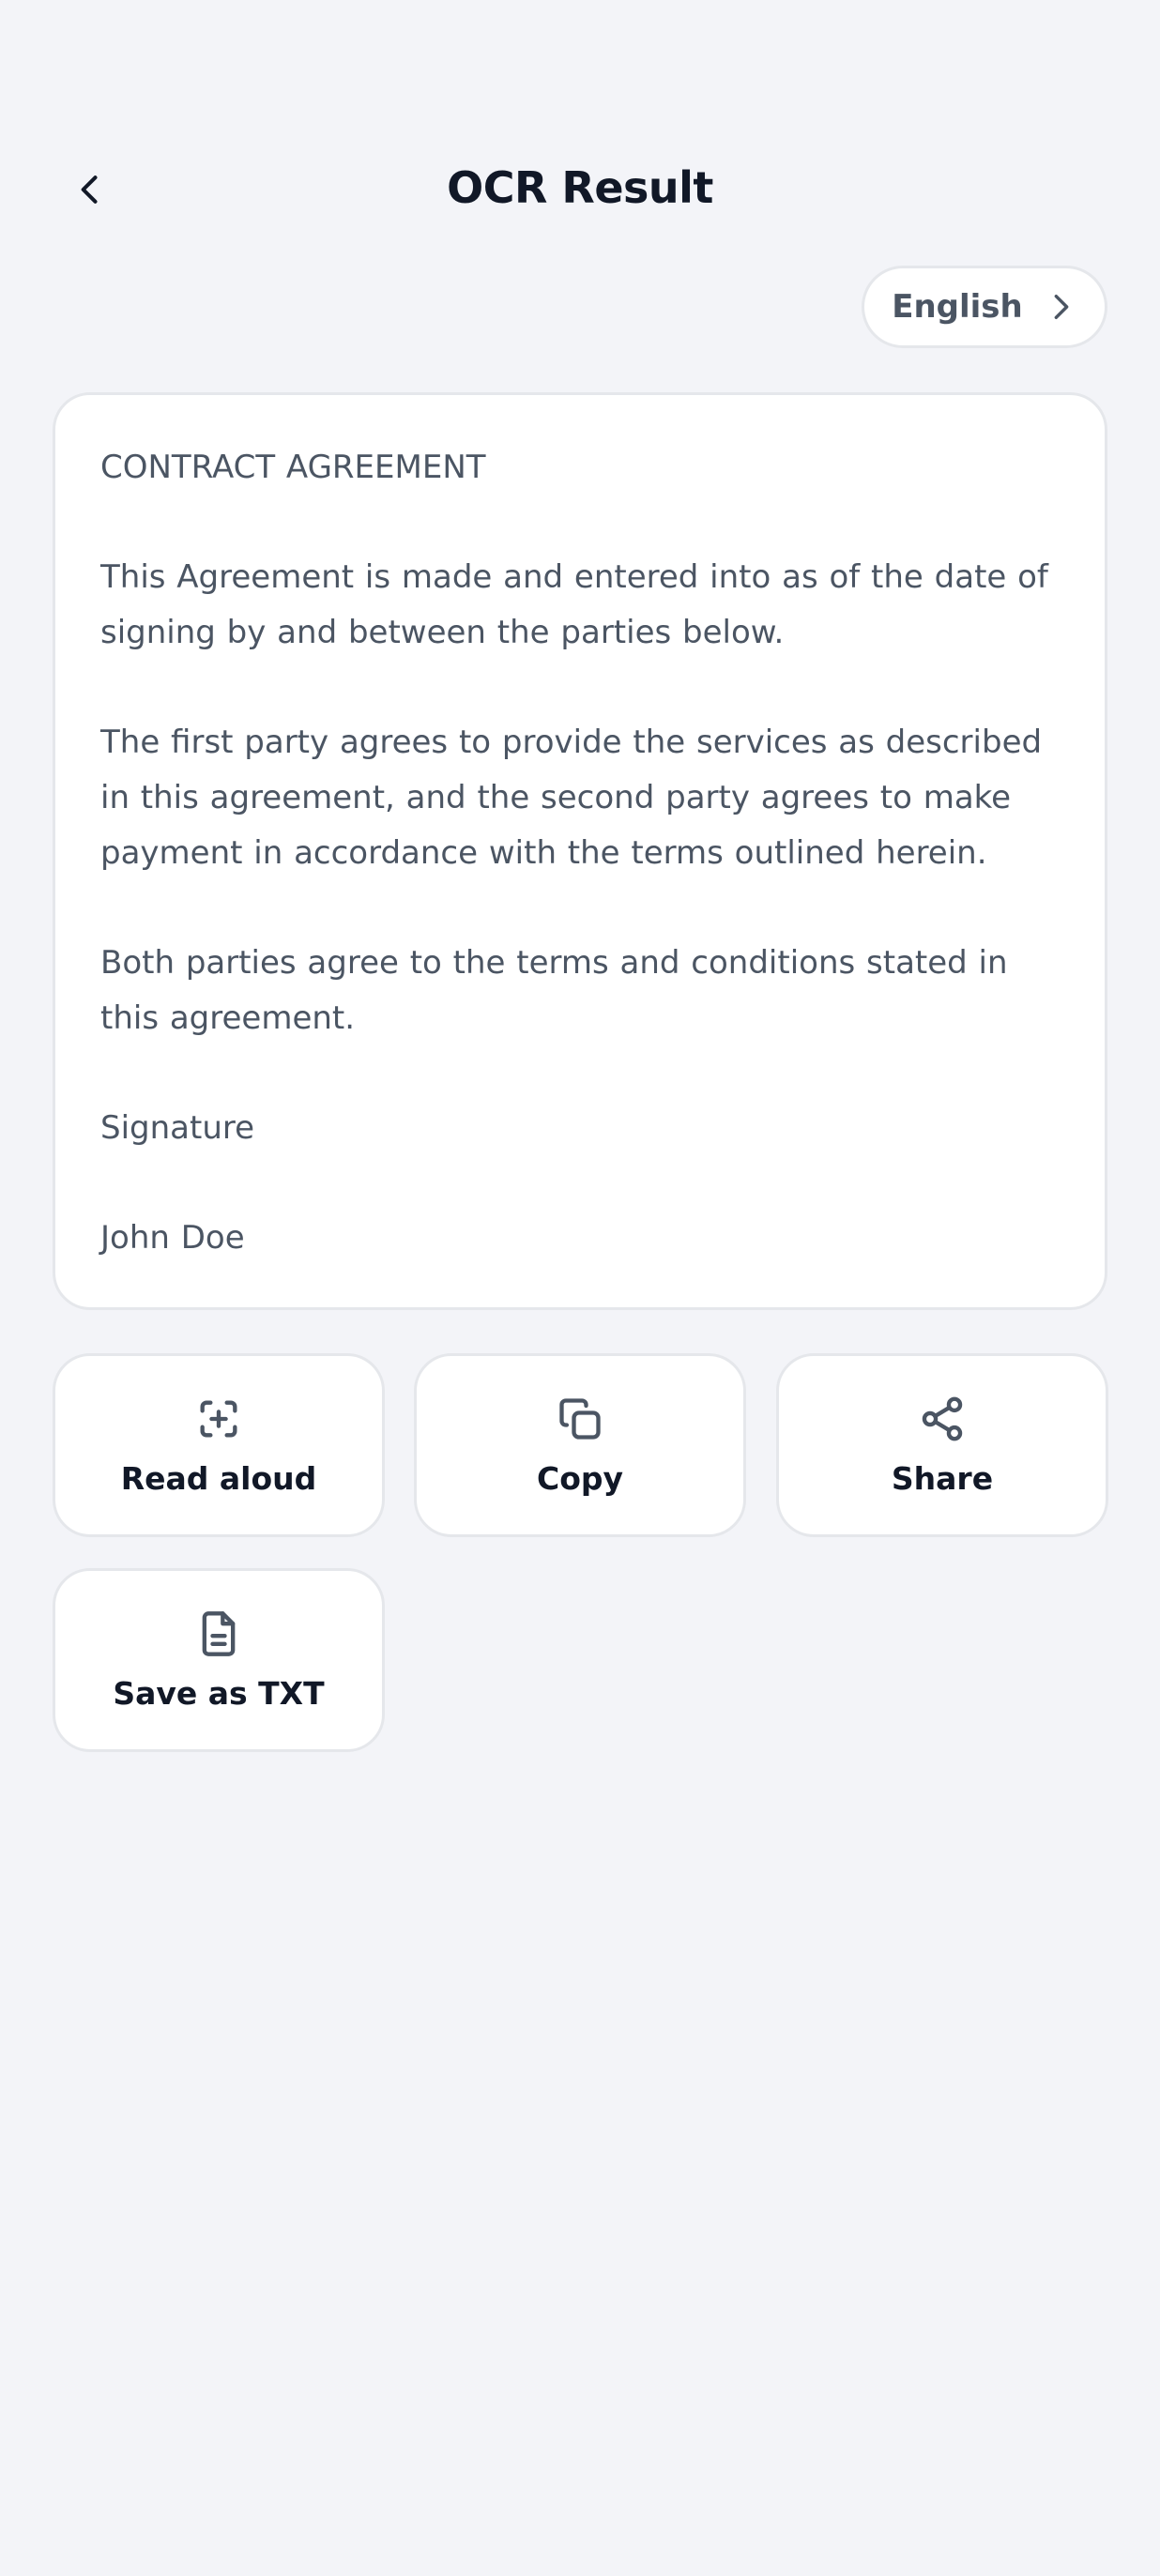 The width and height of the screenshot is (1160, 2576). What do you see at coordinates (219, 1633) in the screenshot?
I see `file-text-icon` at bounding box center [219, 1633].